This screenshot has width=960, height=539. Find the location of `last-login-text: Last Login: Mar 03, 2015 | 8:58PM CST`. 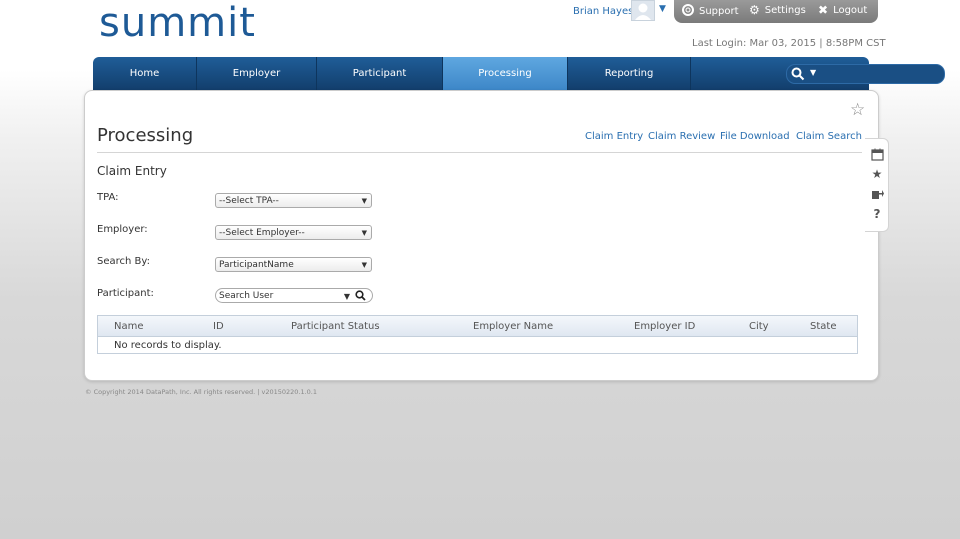

last-login-text: Last Login: Mar 03, 2015 | 8:58PM CST is located at coordinates (789, 43).